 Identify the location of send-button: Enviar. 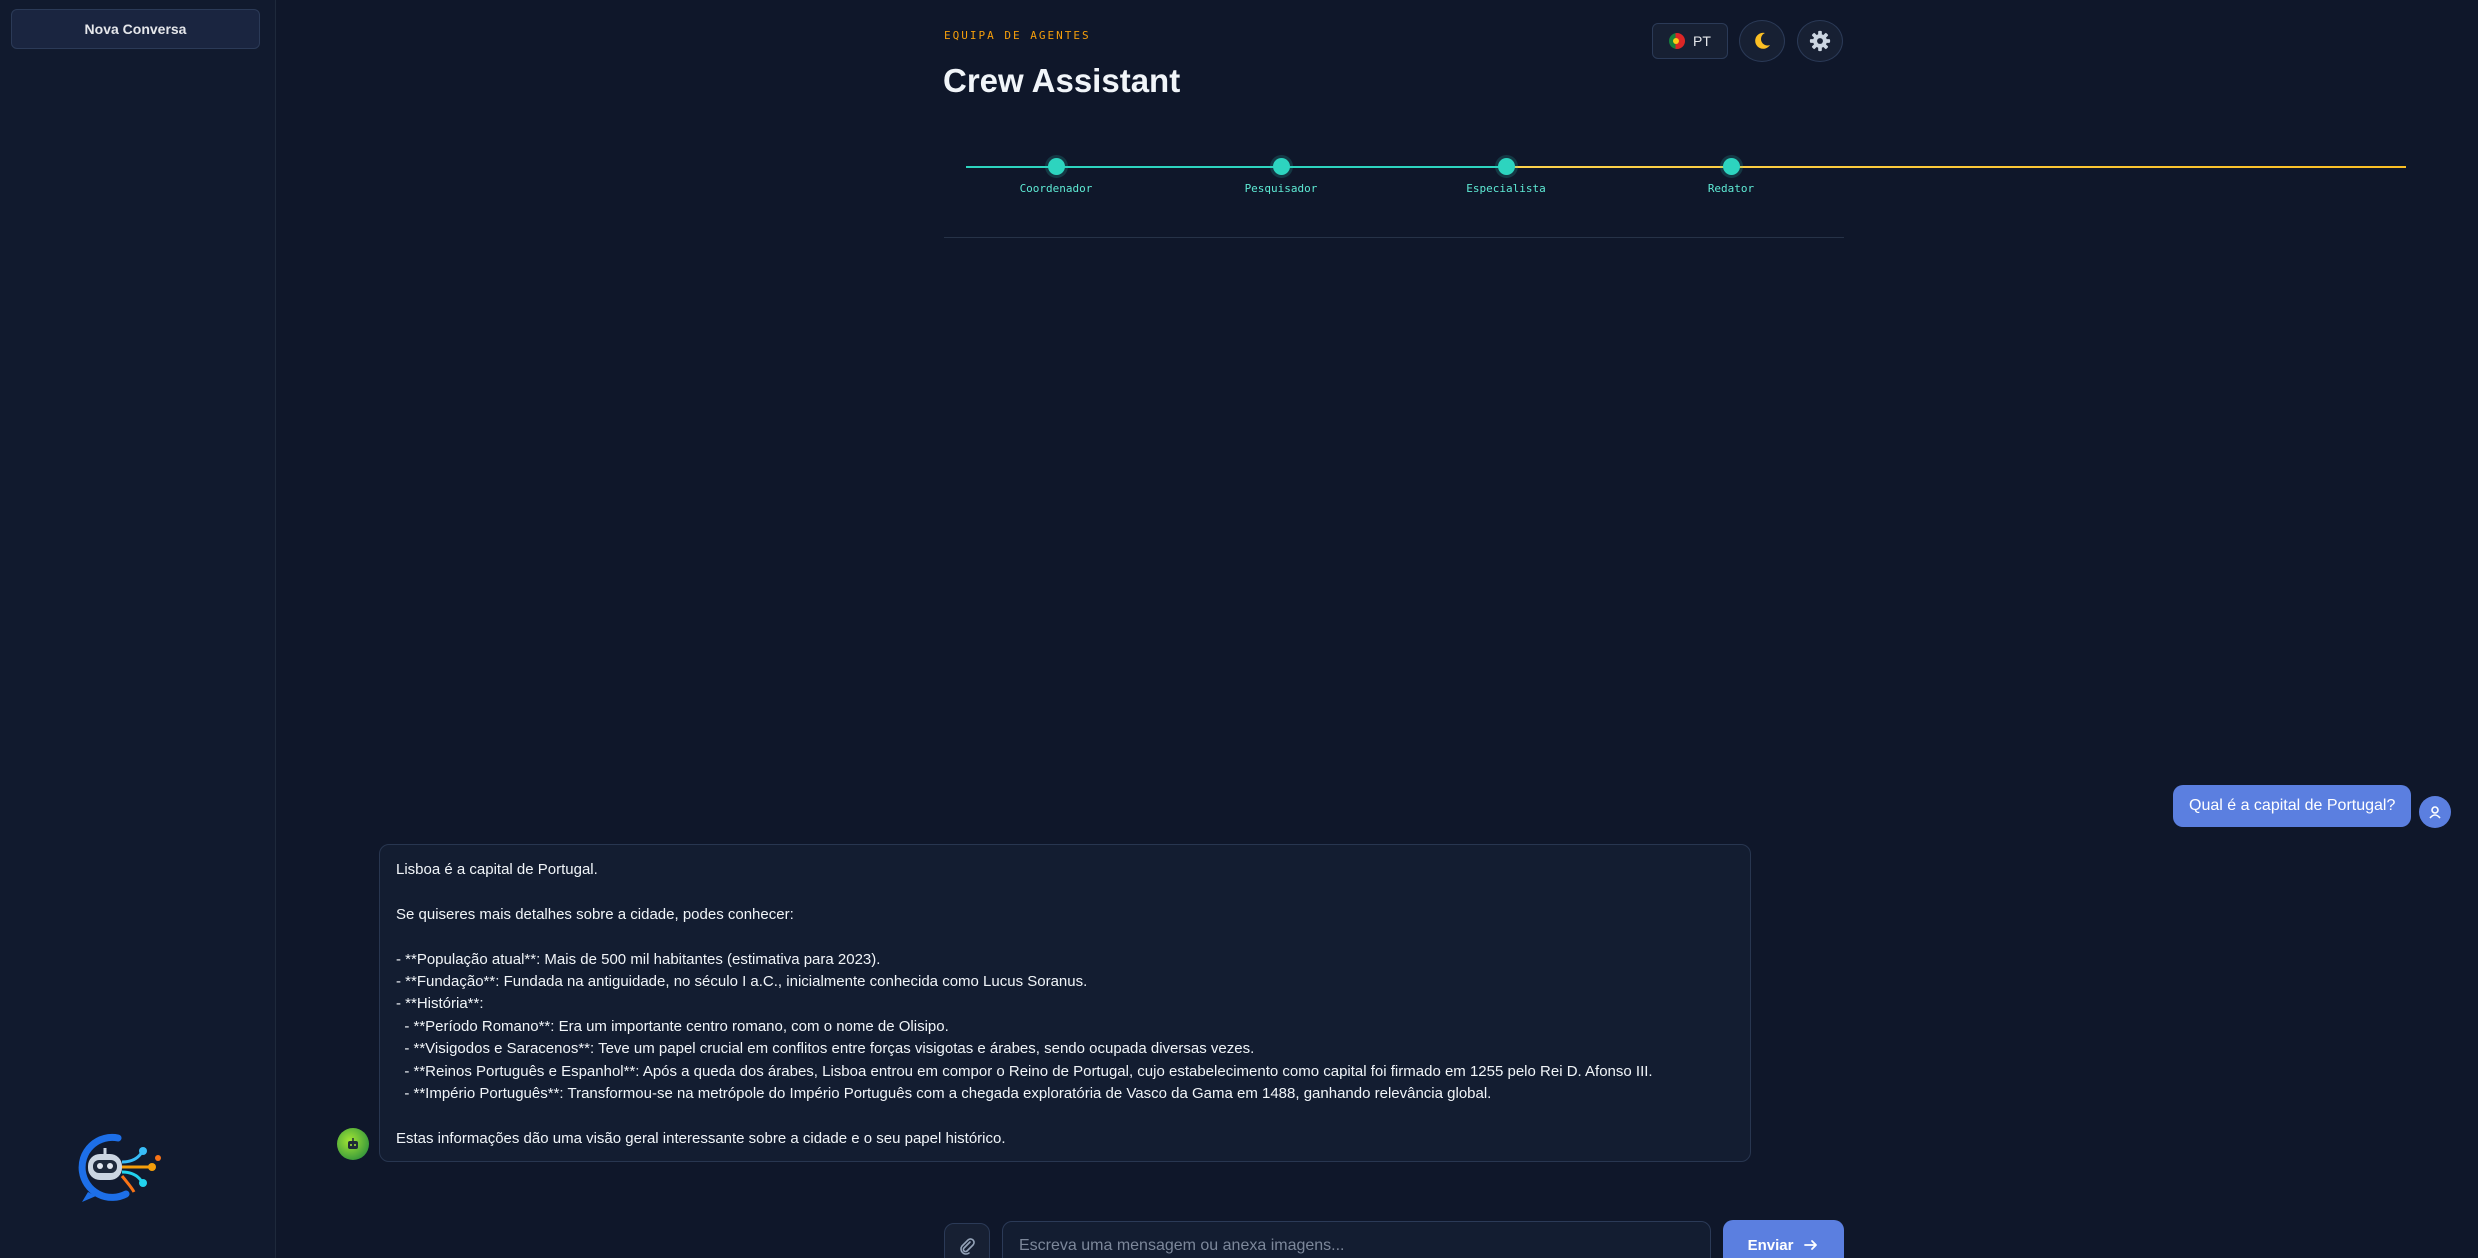
(1783, 1239).